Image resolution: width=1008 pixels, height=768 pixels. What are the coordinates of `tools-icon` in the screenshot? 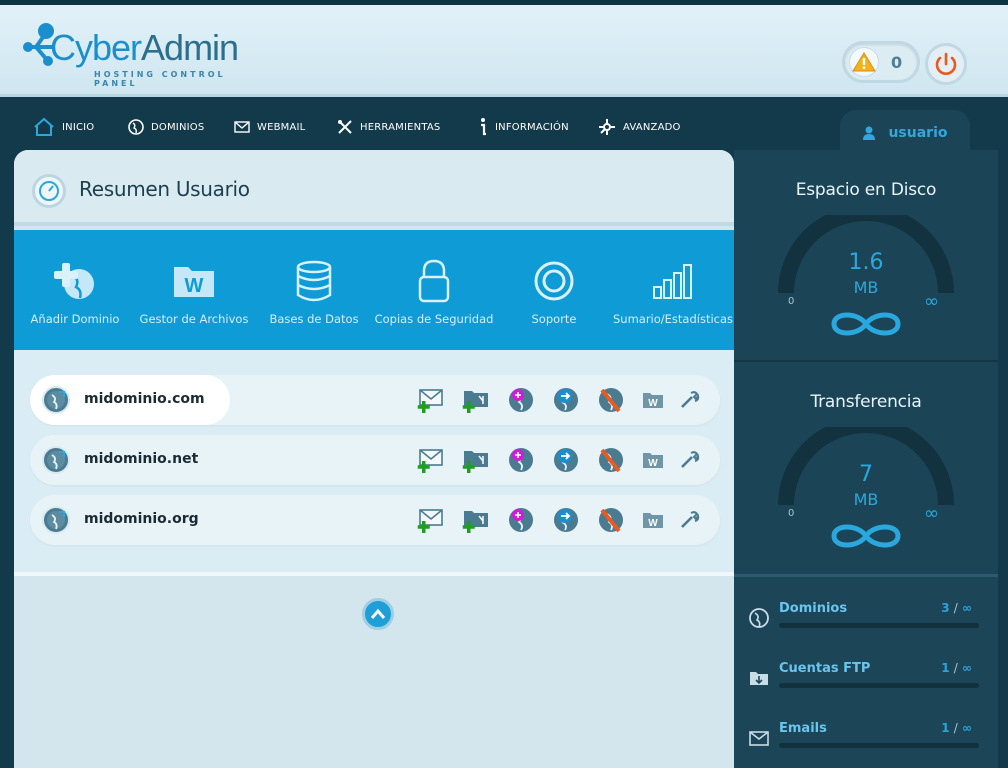 It's located at (345, 127).